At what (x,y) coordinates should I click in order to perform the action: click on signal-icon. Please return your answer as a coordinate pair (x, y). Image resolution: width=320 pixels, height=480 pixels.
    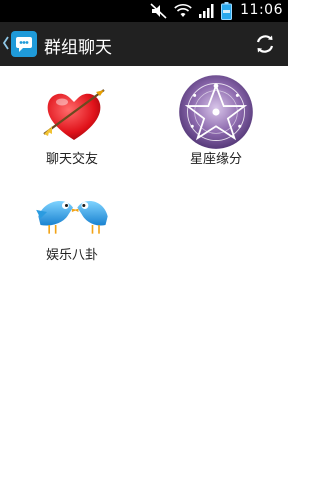
    Looking at the image, I should click on (206, 11).